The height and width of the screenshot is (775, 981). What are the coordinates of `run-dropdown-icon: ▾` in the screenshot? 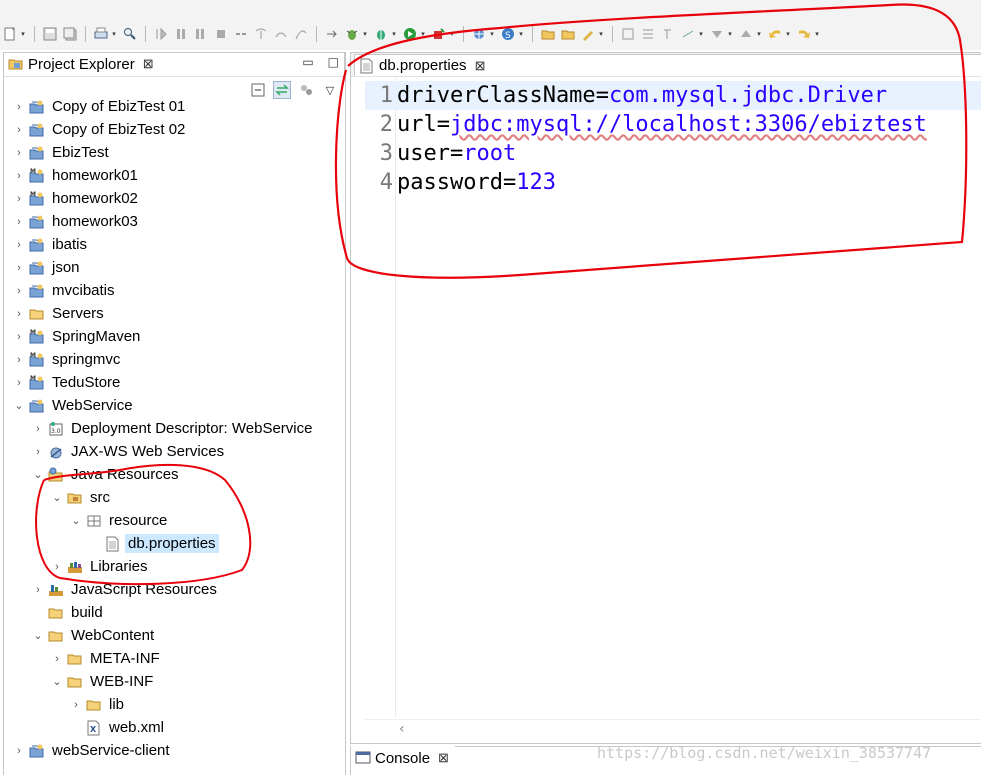 It's located at (423, 34).